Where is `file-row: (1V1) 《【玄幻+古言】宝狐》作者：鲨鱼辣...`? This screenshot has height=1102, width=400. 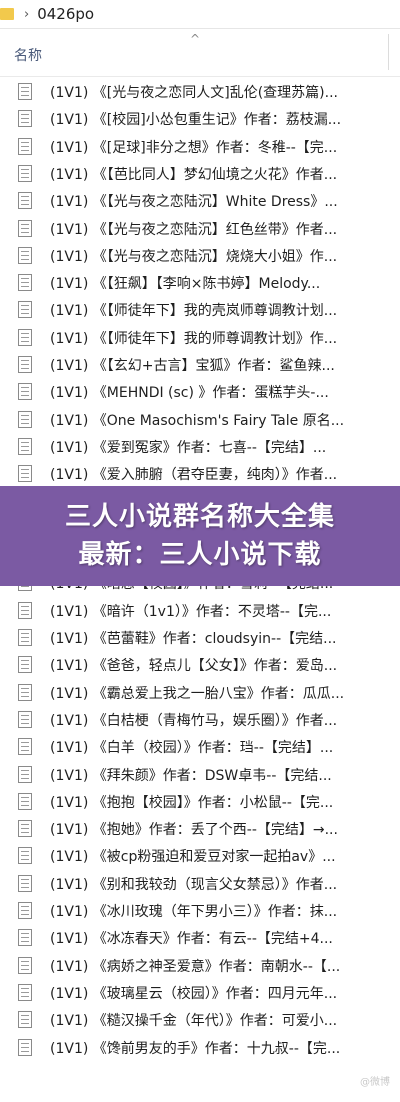
file-row: (1V1) 《【玄幻+古言】宝狐》作者：鲨鱼辣... is located at coordinates (200, 364).